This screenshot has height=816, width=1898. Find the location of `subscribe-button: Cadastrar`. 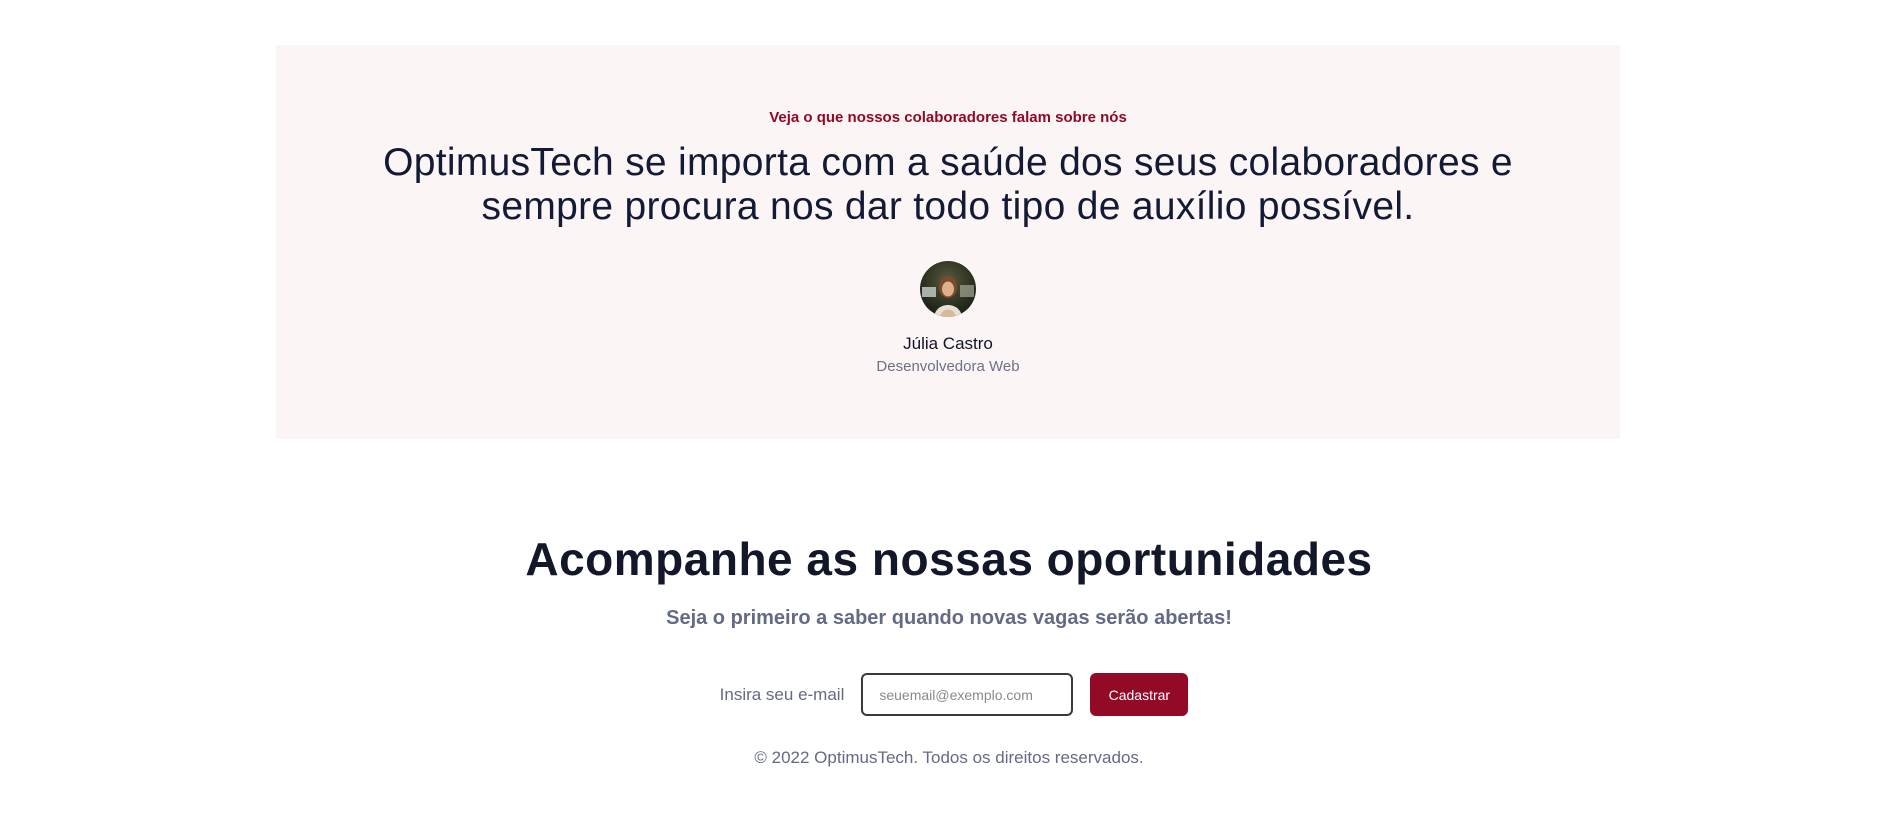

subscribe-button: Cadastrar is located at coordinates (1139, 694).